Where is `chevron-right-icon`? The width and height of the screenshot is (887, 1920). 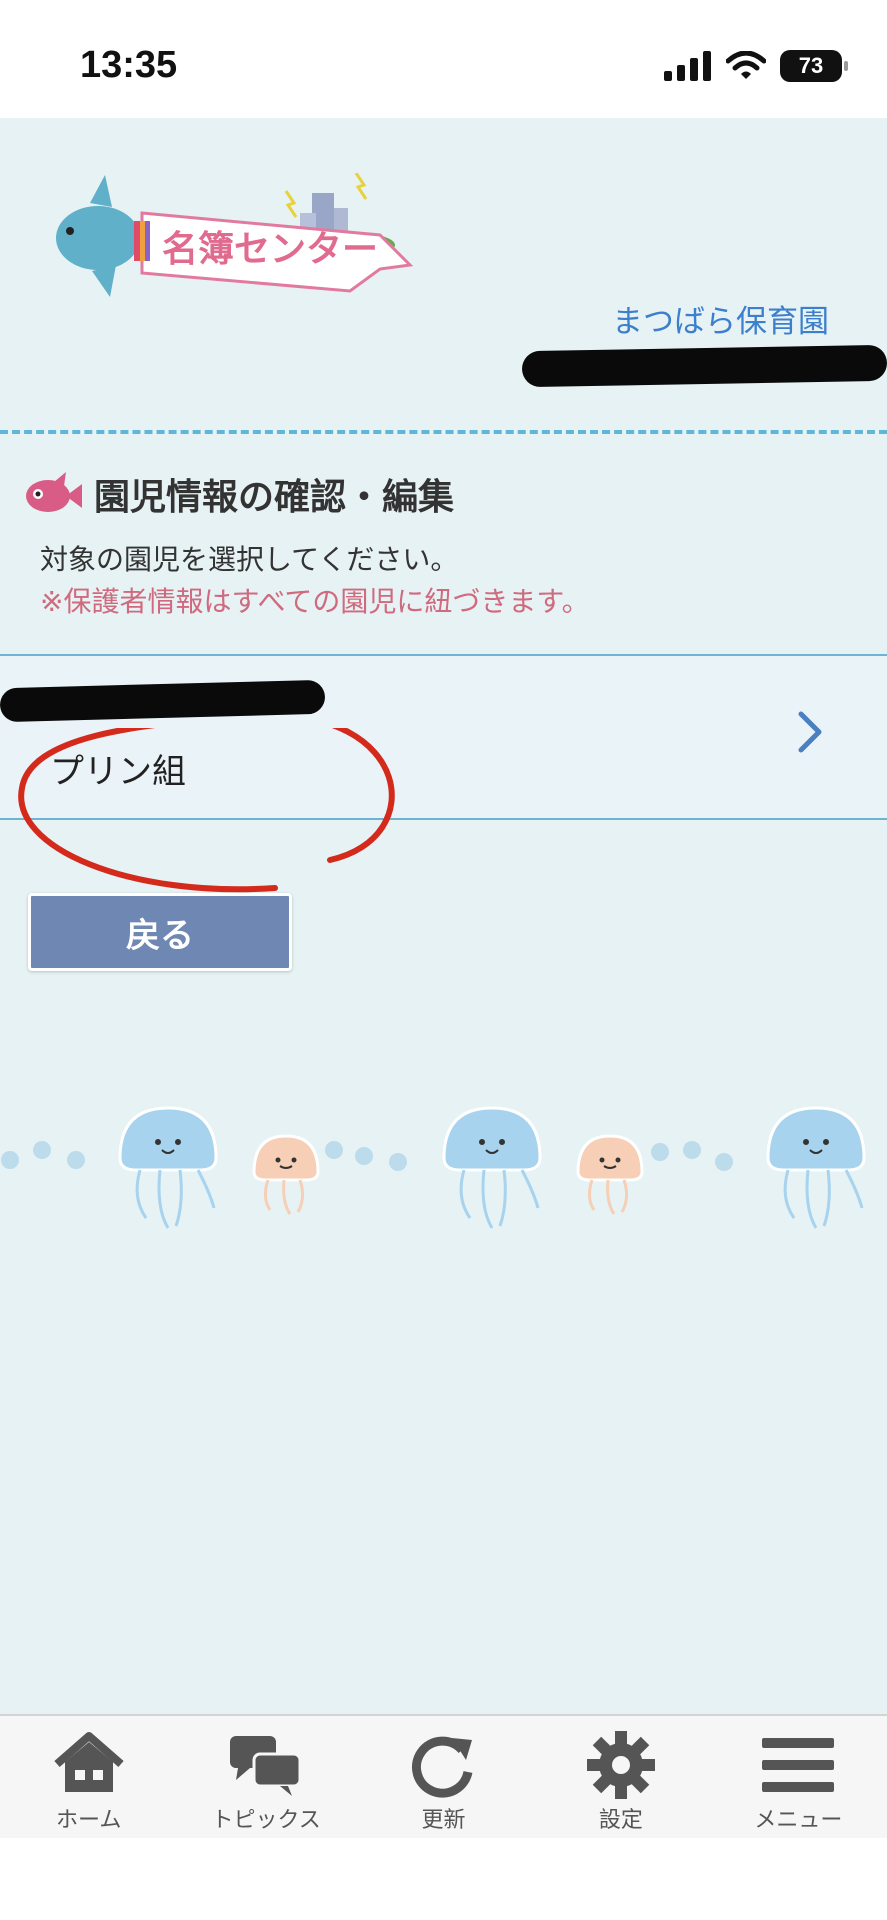 chevron-right-icon is located at coordinates (810, 732).